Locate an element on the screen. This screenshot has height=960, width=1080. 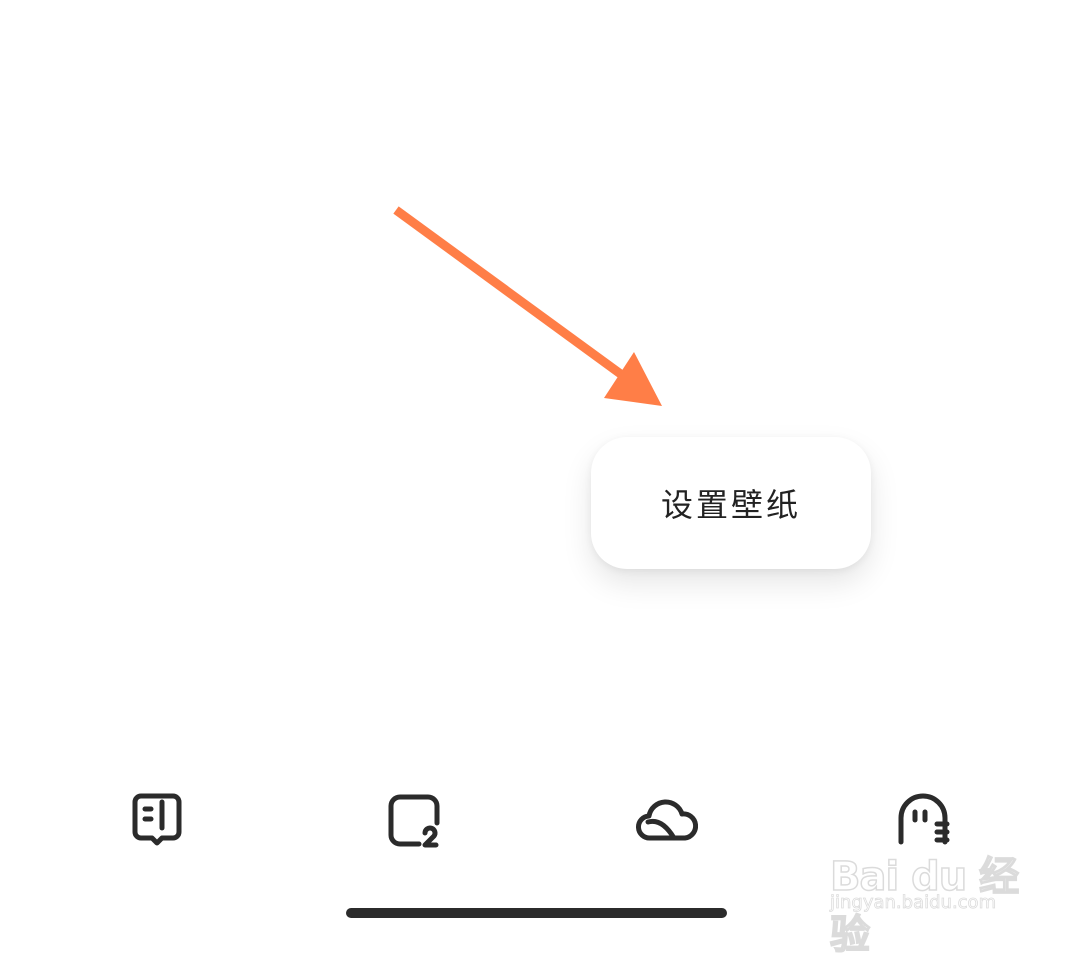
tab-book is located at coordinates (157, 820).